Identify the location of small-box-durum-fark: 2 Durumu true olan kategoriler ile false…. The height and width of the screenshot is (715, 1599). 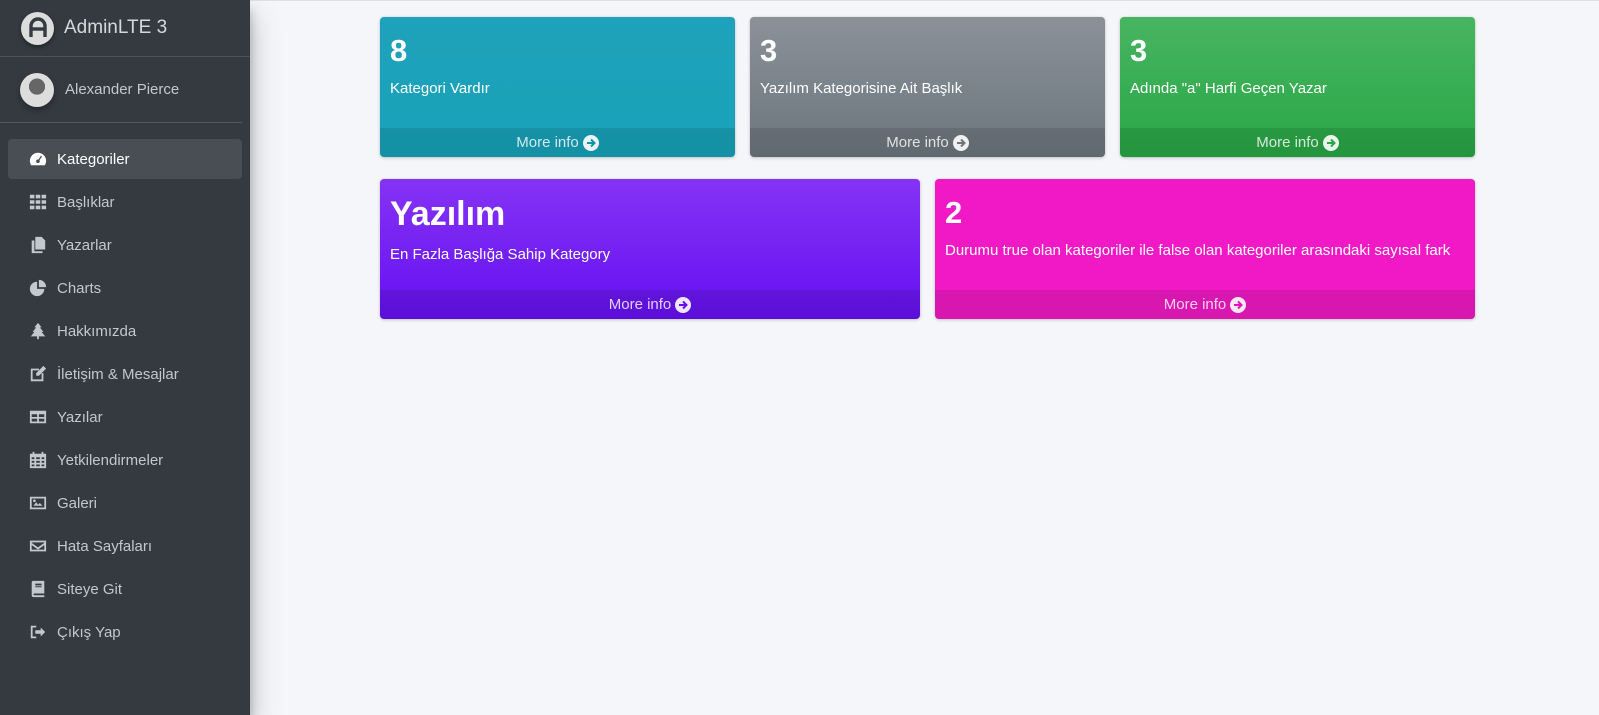
(1205, 249).